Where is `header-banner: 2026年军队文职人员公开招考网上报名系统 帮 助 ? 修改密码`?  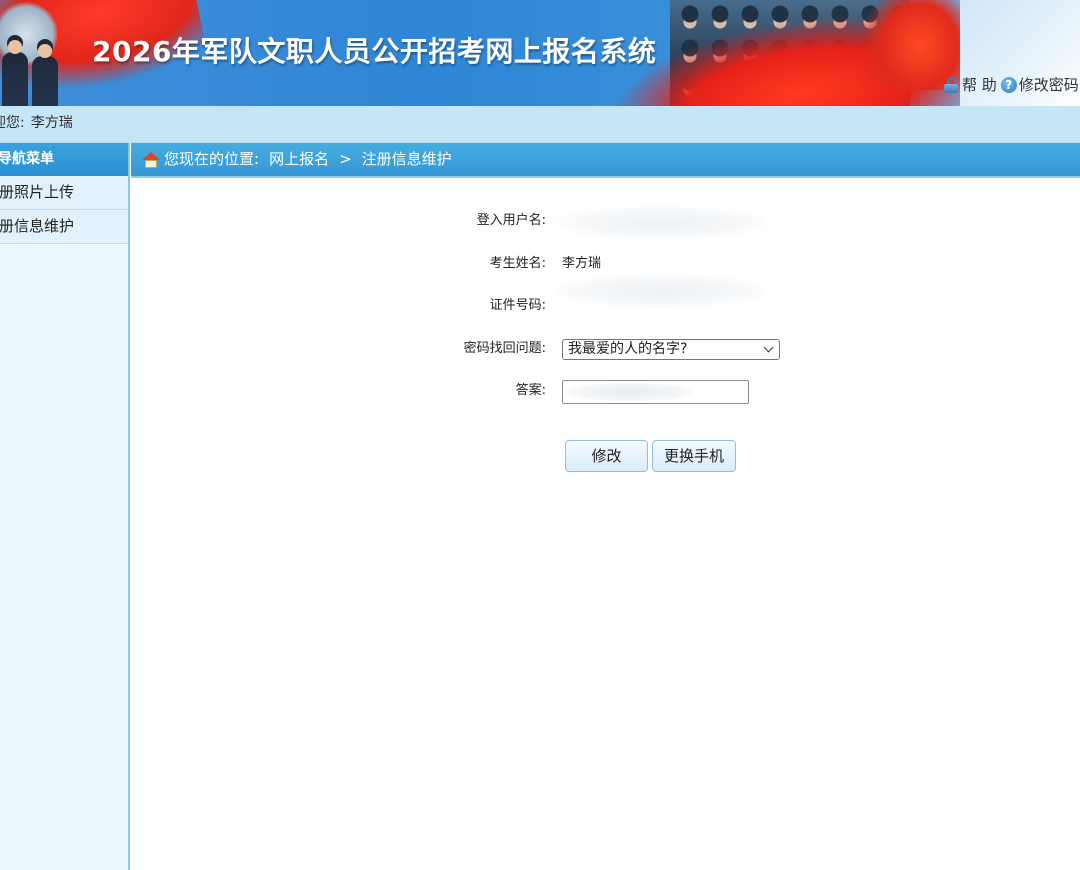
header-banner: 2026年军队文职人员公开招考网上报名系统 帮 助 ? 修改密码 is located at coordinates (540, 53).